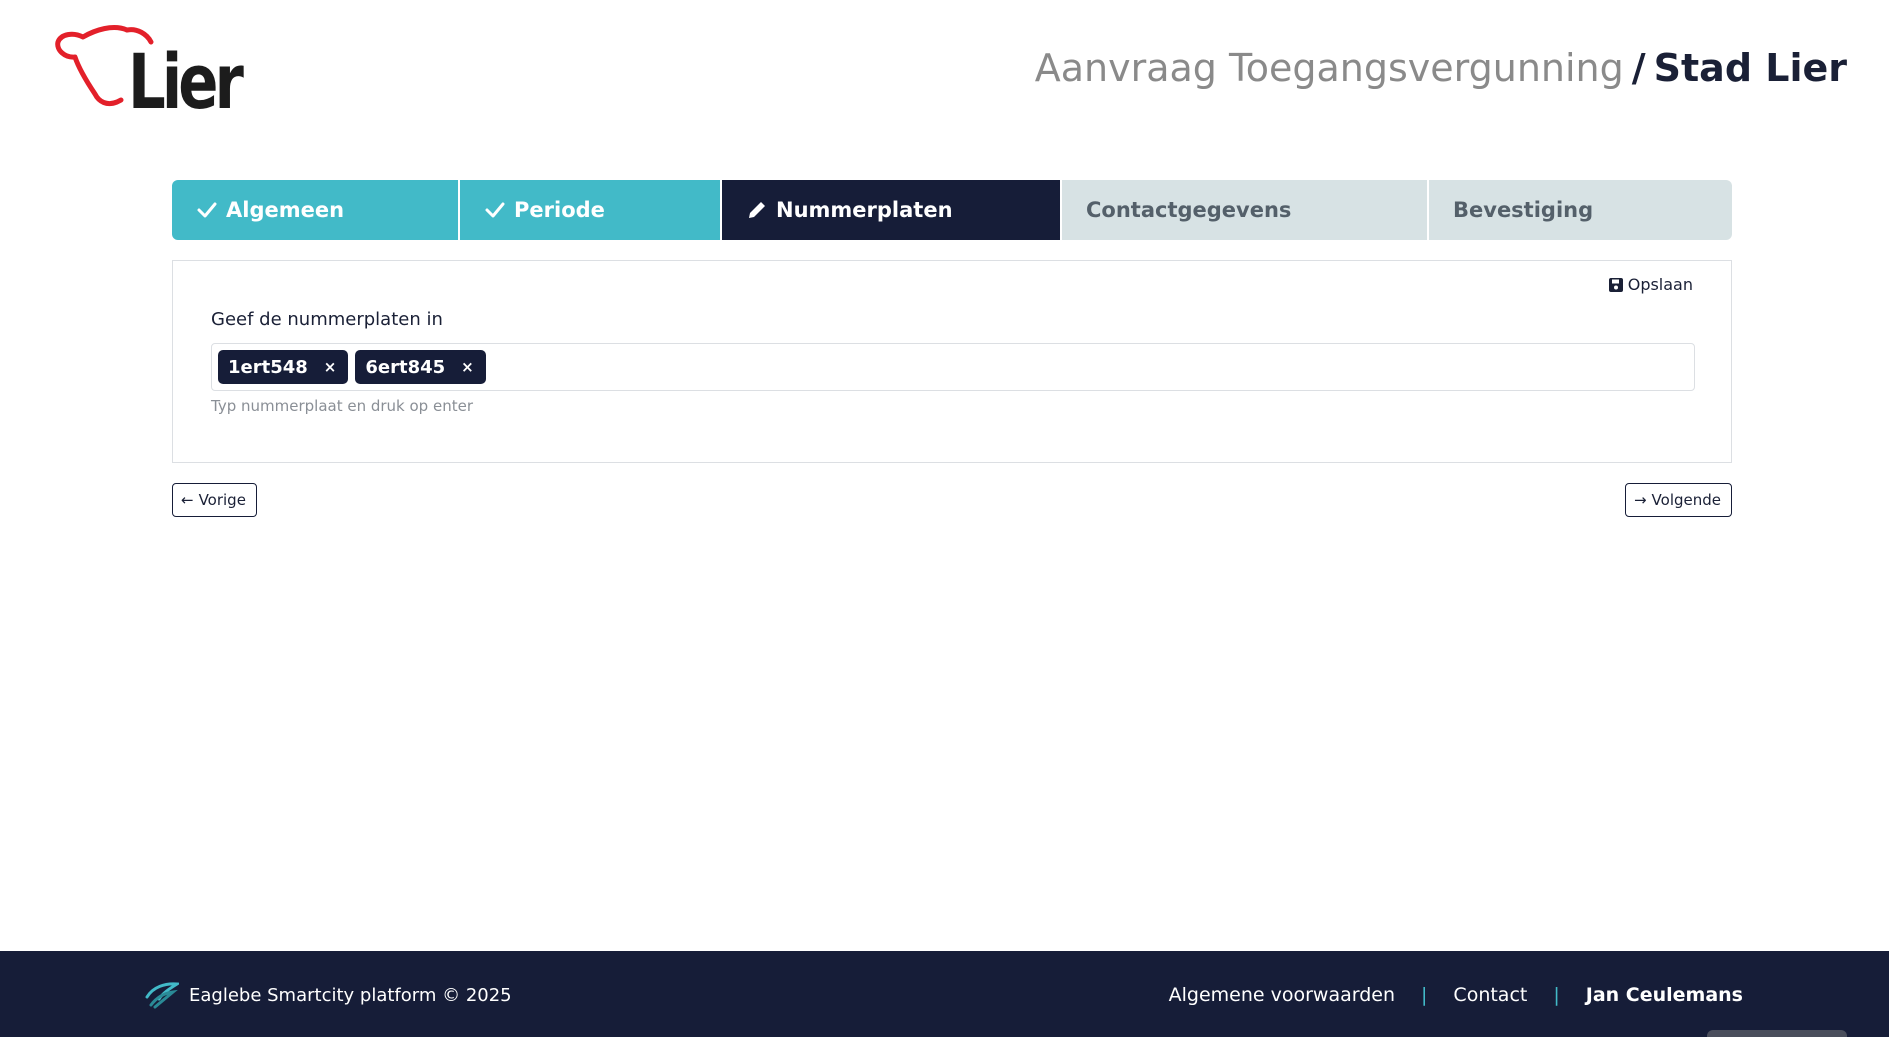 The width and height of the screenshot is (1889, 1037). I want to click on previous-button: ← Vorige, so click(214, 500).